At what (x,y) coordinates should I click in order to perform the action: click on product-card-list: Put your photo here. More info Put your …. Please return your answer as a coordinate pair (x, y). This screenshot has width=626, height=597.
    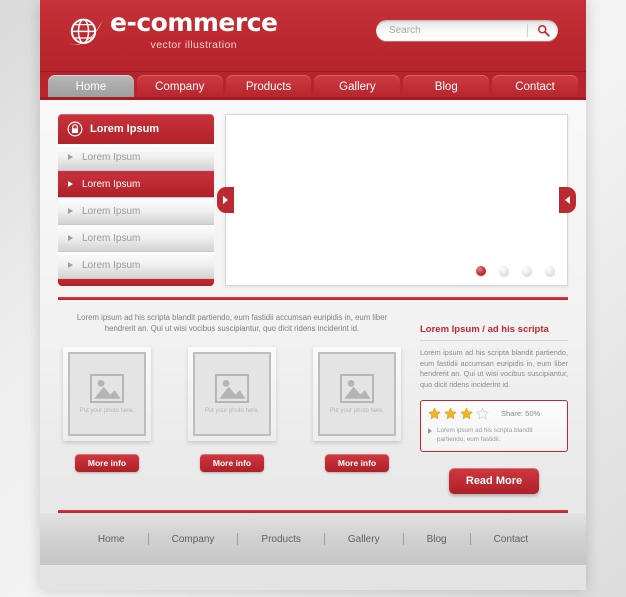
    Looking at the image, I should click on (232, 409).